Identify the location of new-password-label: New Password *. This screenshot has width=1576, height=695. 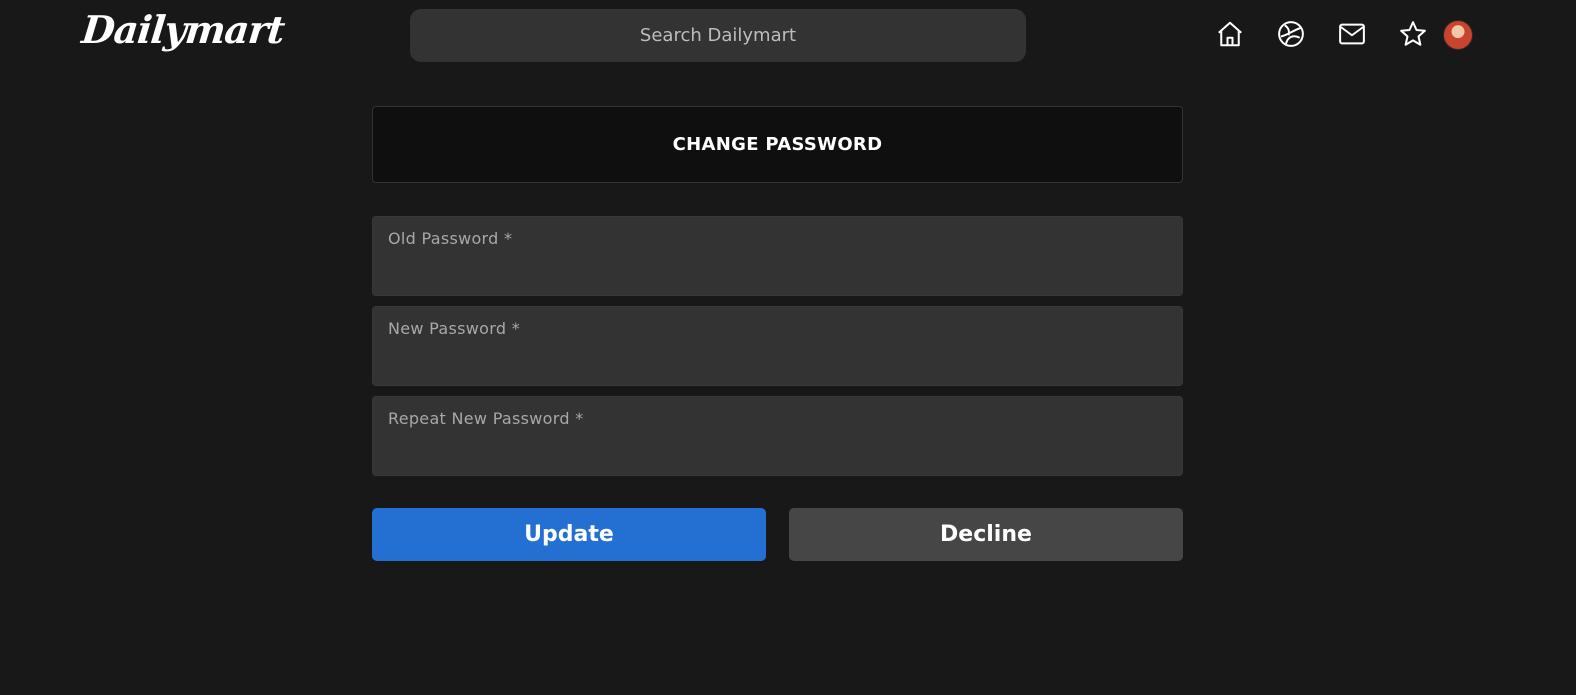
(454, 328).